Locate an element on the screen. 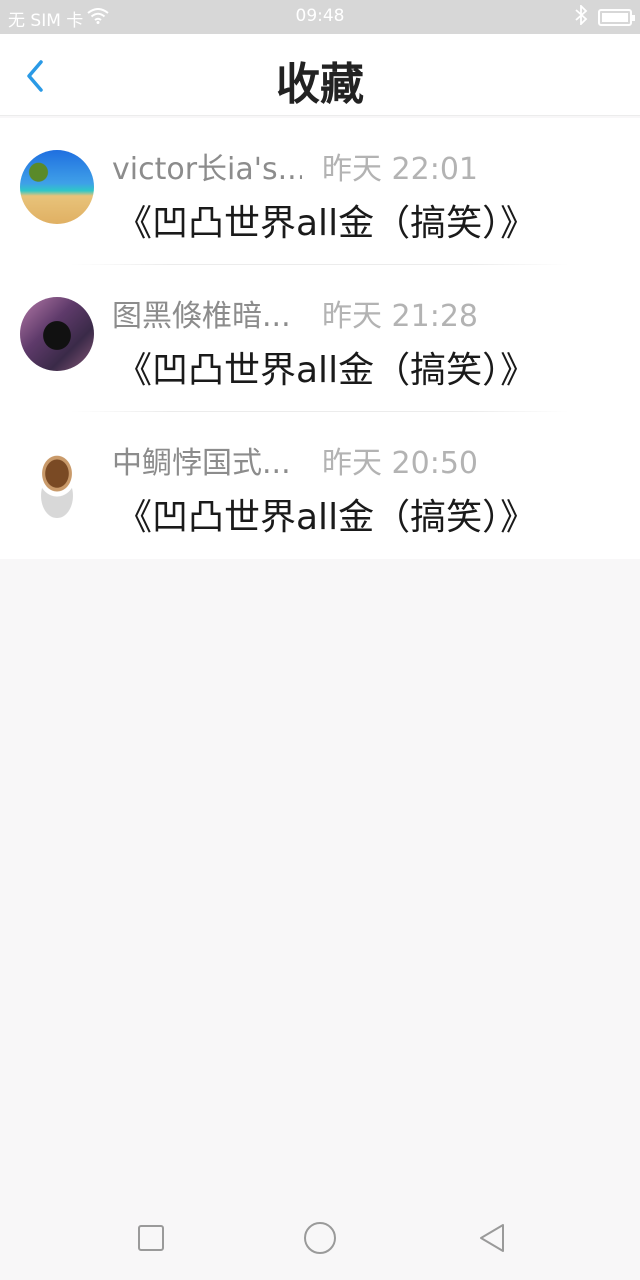  status-right is located at coordinates (604, 16).